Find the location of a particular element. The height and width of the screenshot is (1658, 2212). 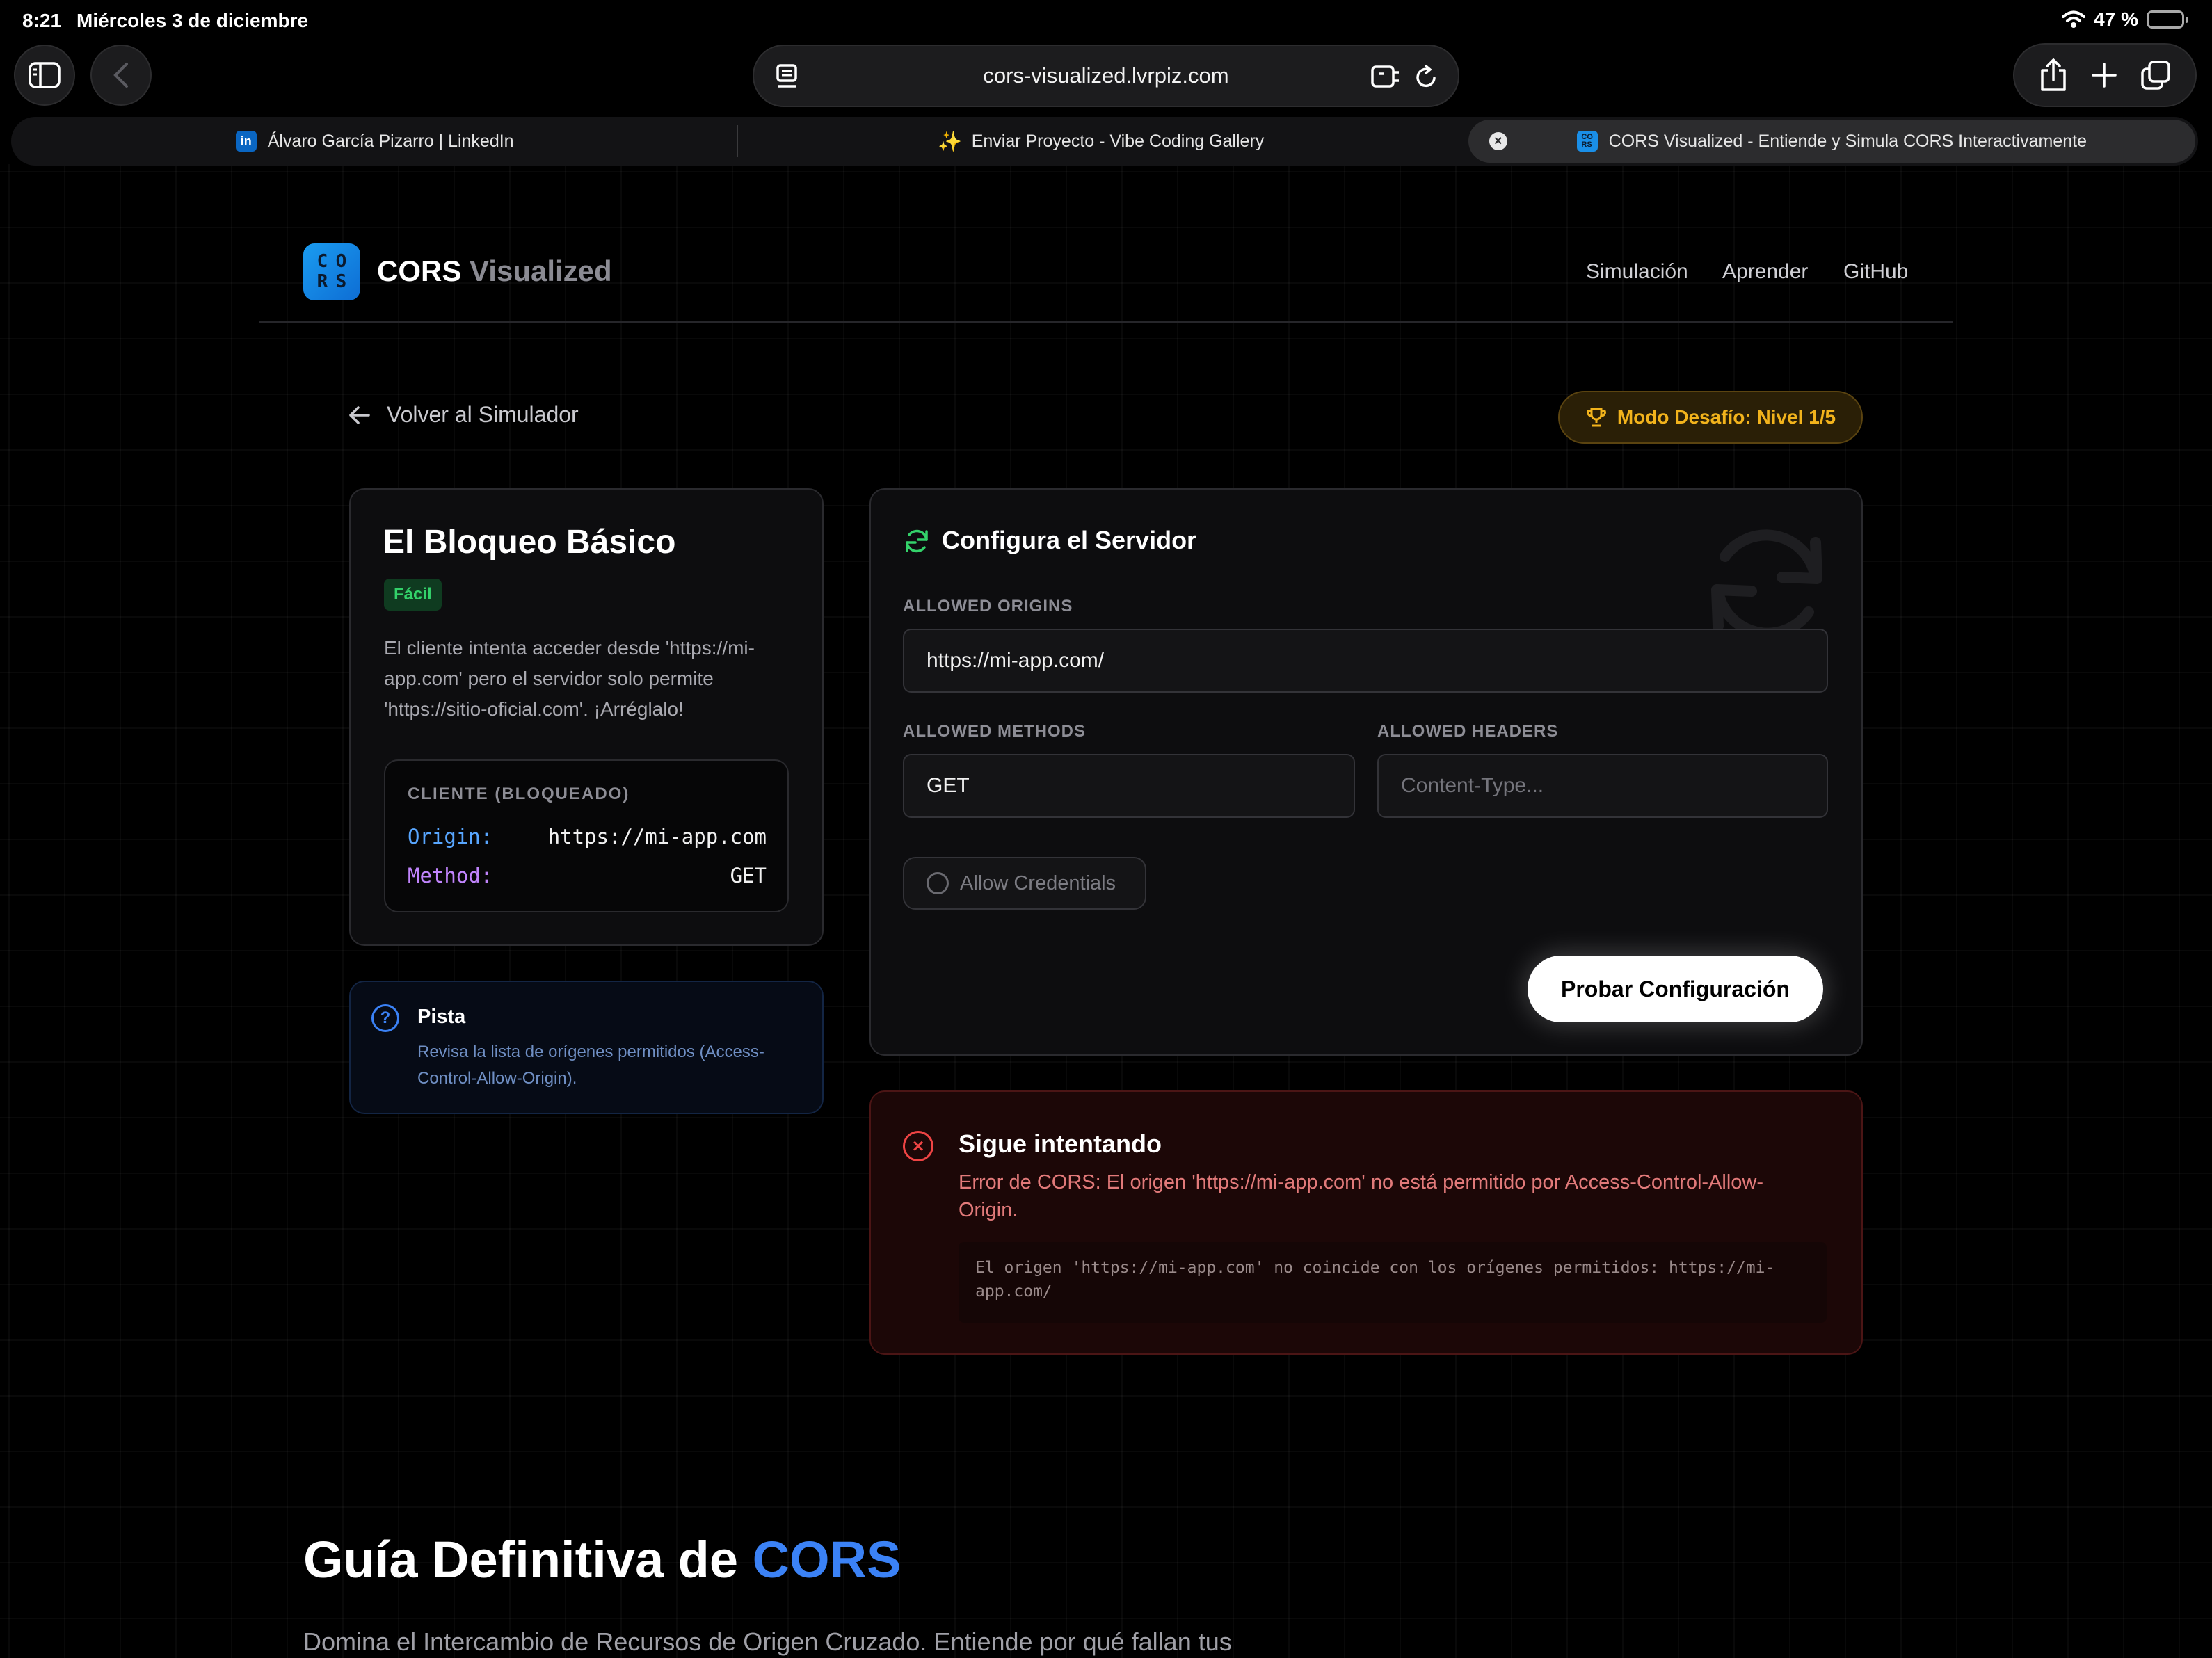

extension-icon is located at coordinates (1385, 77).